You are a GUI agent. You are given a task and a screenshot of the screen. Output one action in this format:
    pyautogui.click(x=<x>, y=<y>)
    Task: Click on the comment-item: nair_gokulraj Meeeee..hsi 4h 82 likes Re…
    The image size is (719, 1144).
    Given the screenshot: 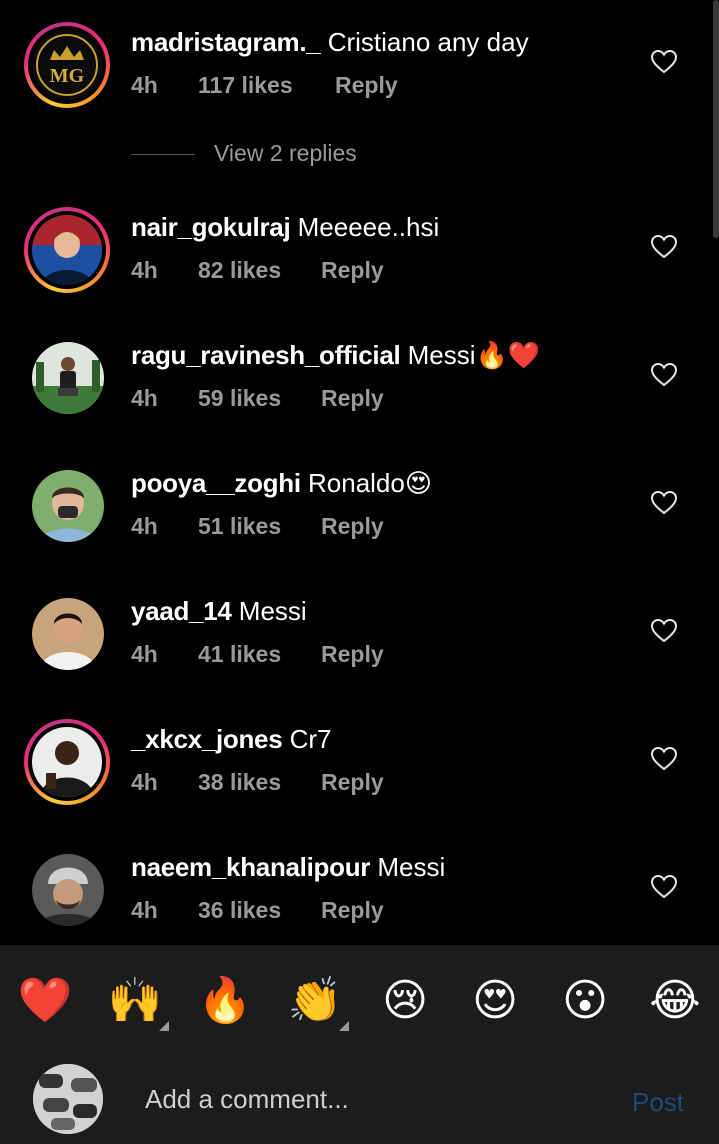 What is the action you would take?
    pyautogui.click(x=359, y=262)
    